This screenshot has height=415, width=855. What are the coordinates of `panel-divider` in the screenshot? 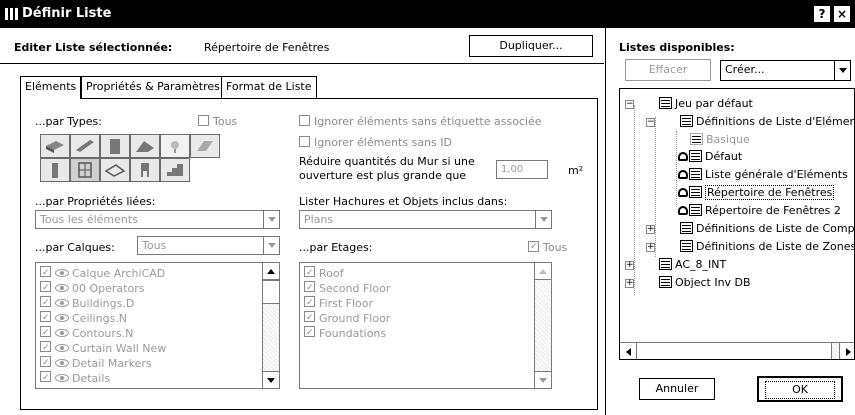 It's located at (605, 221).